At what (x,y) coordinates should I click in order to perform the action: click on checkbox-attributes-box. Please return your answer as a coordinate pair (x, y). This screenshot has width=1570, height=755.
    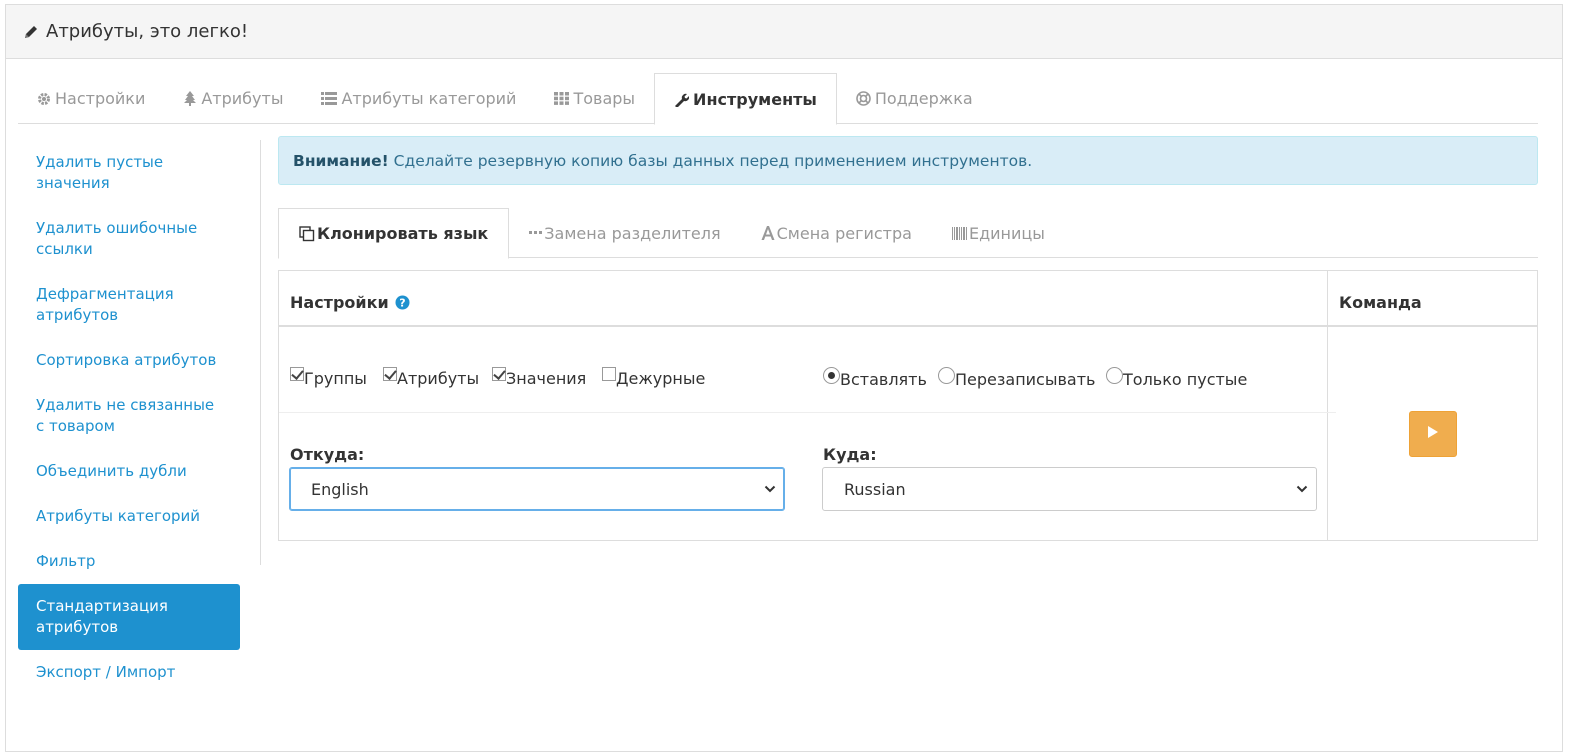
    Looking at the image, I should click on (390, 374).